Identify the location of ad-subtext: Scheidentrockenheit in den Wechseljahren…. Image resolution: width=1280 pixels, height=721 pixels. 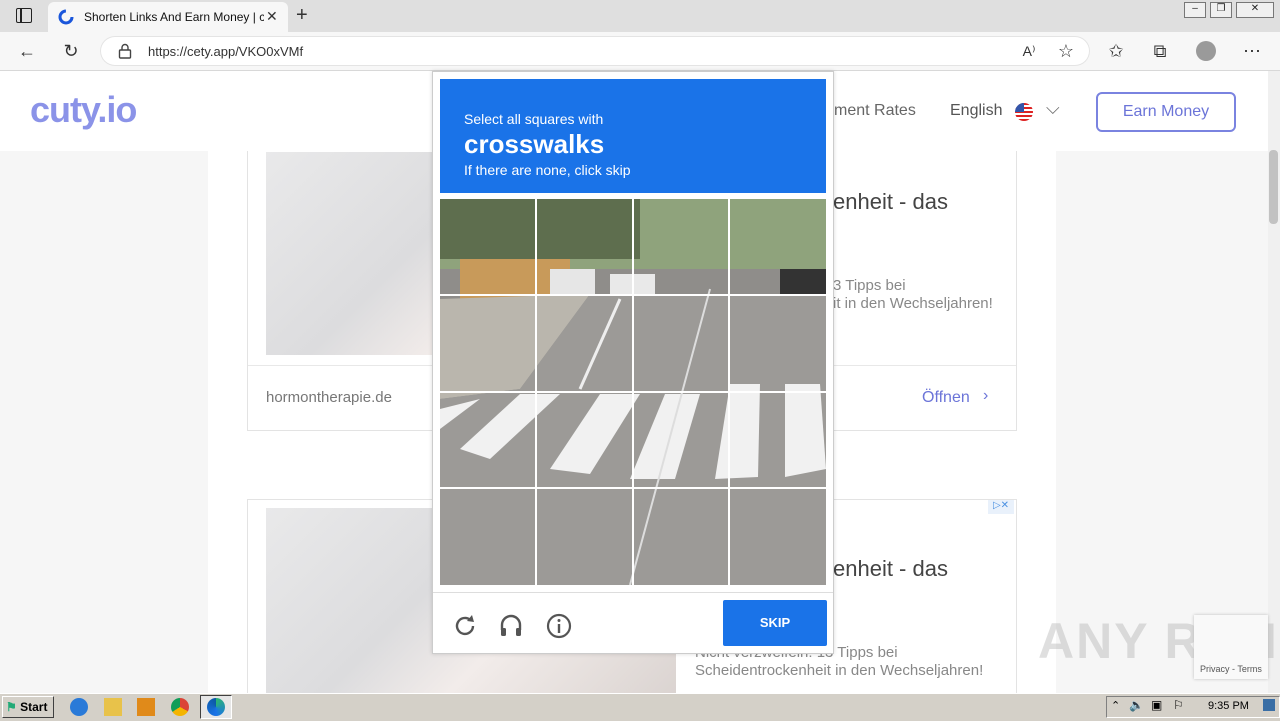
(839, 670).